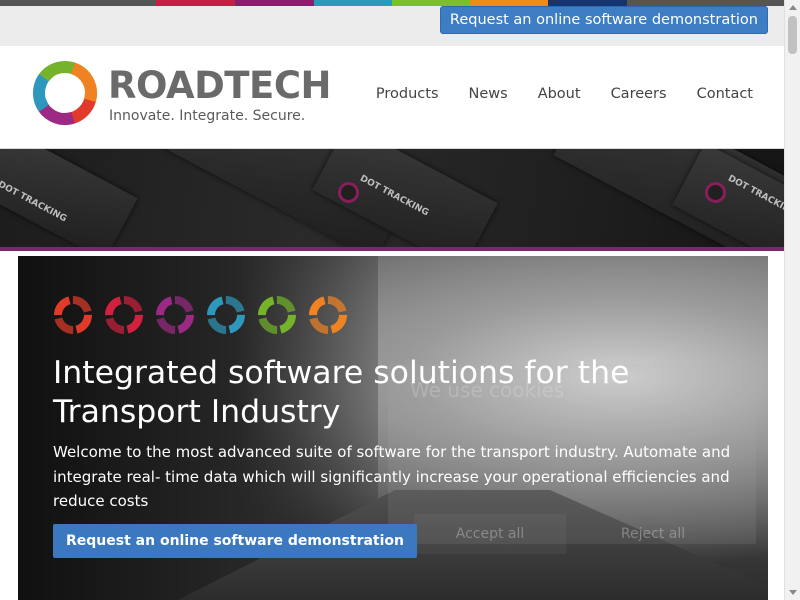  I want to click on cookie-accept-button: Accept all, so click(490, 534).